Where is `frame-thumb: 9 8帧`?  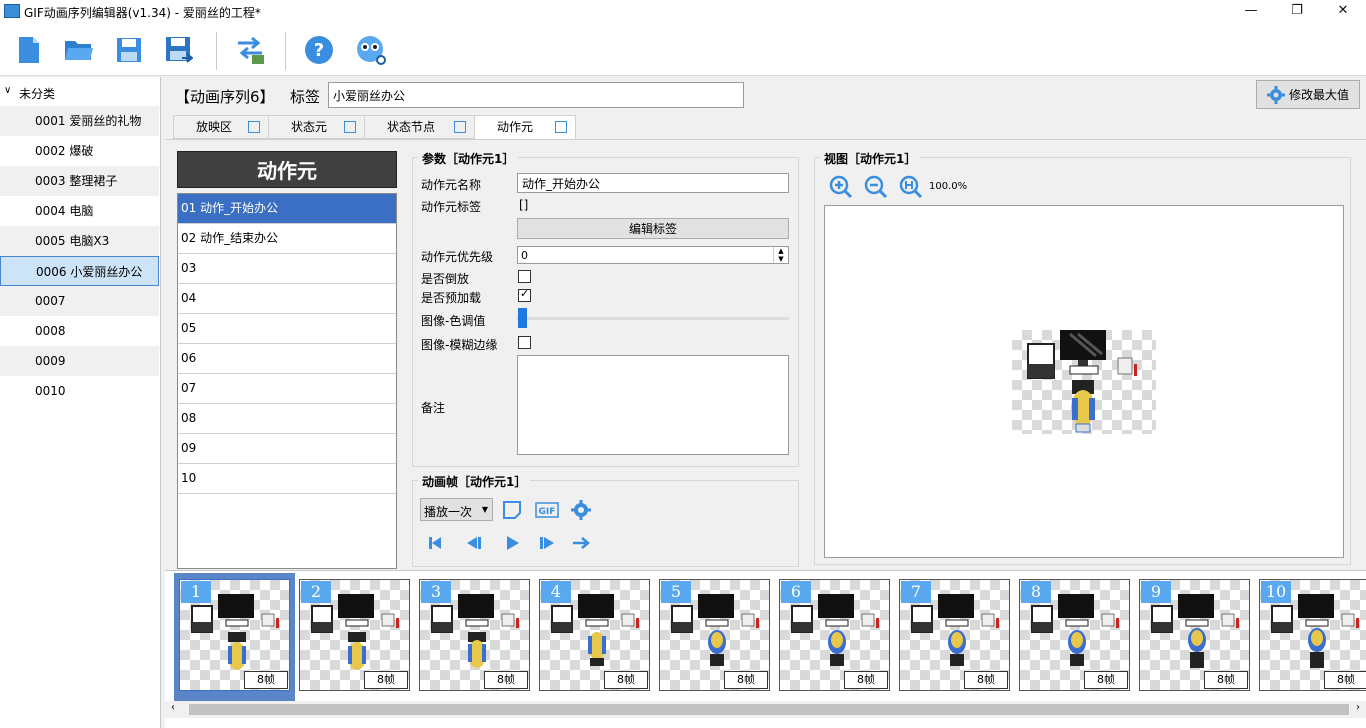
frame-thumb: 9 8帧 is located at coordinates (1194, 635).